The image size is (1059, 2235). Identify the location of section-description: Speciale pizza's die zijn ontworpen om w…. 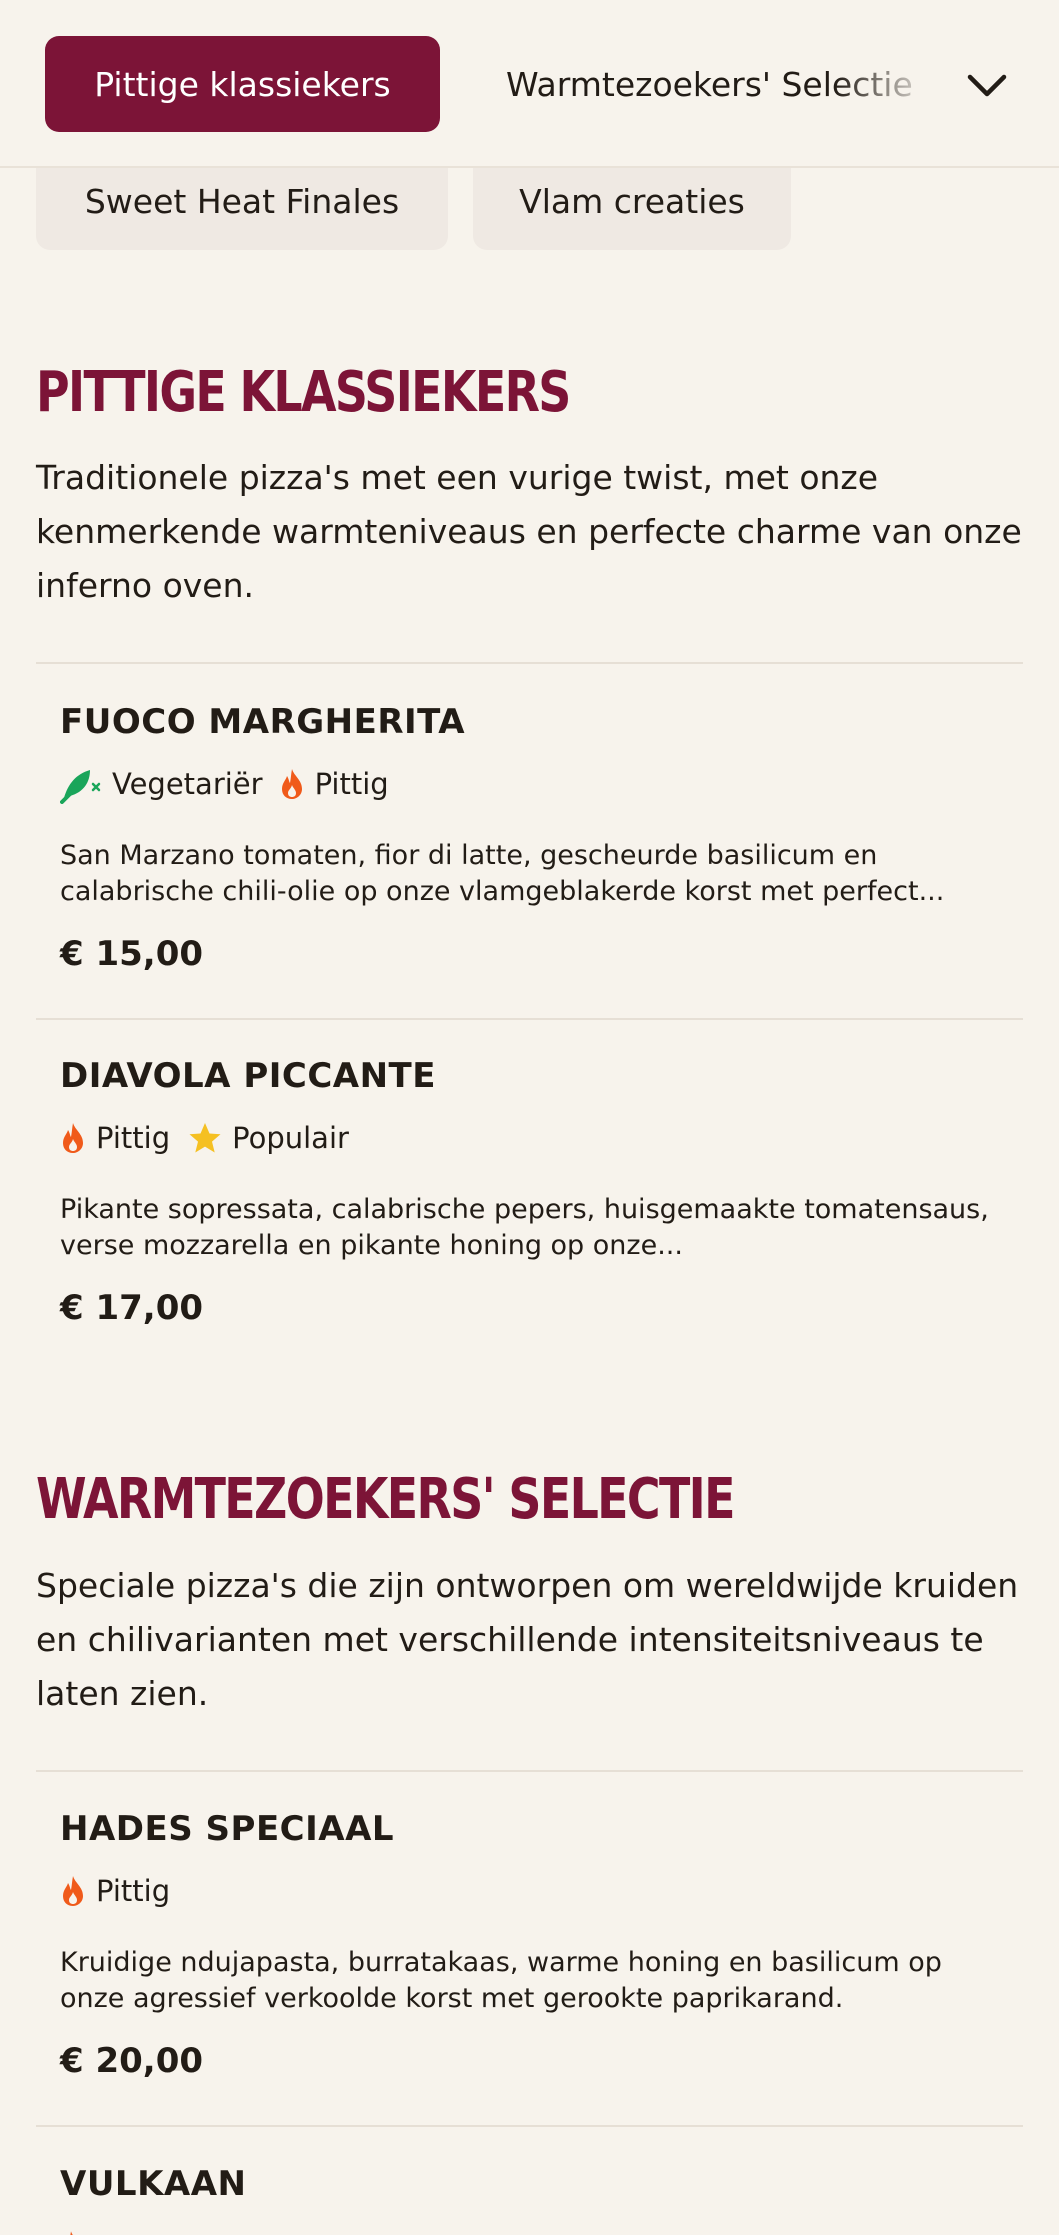
(527, 1639).